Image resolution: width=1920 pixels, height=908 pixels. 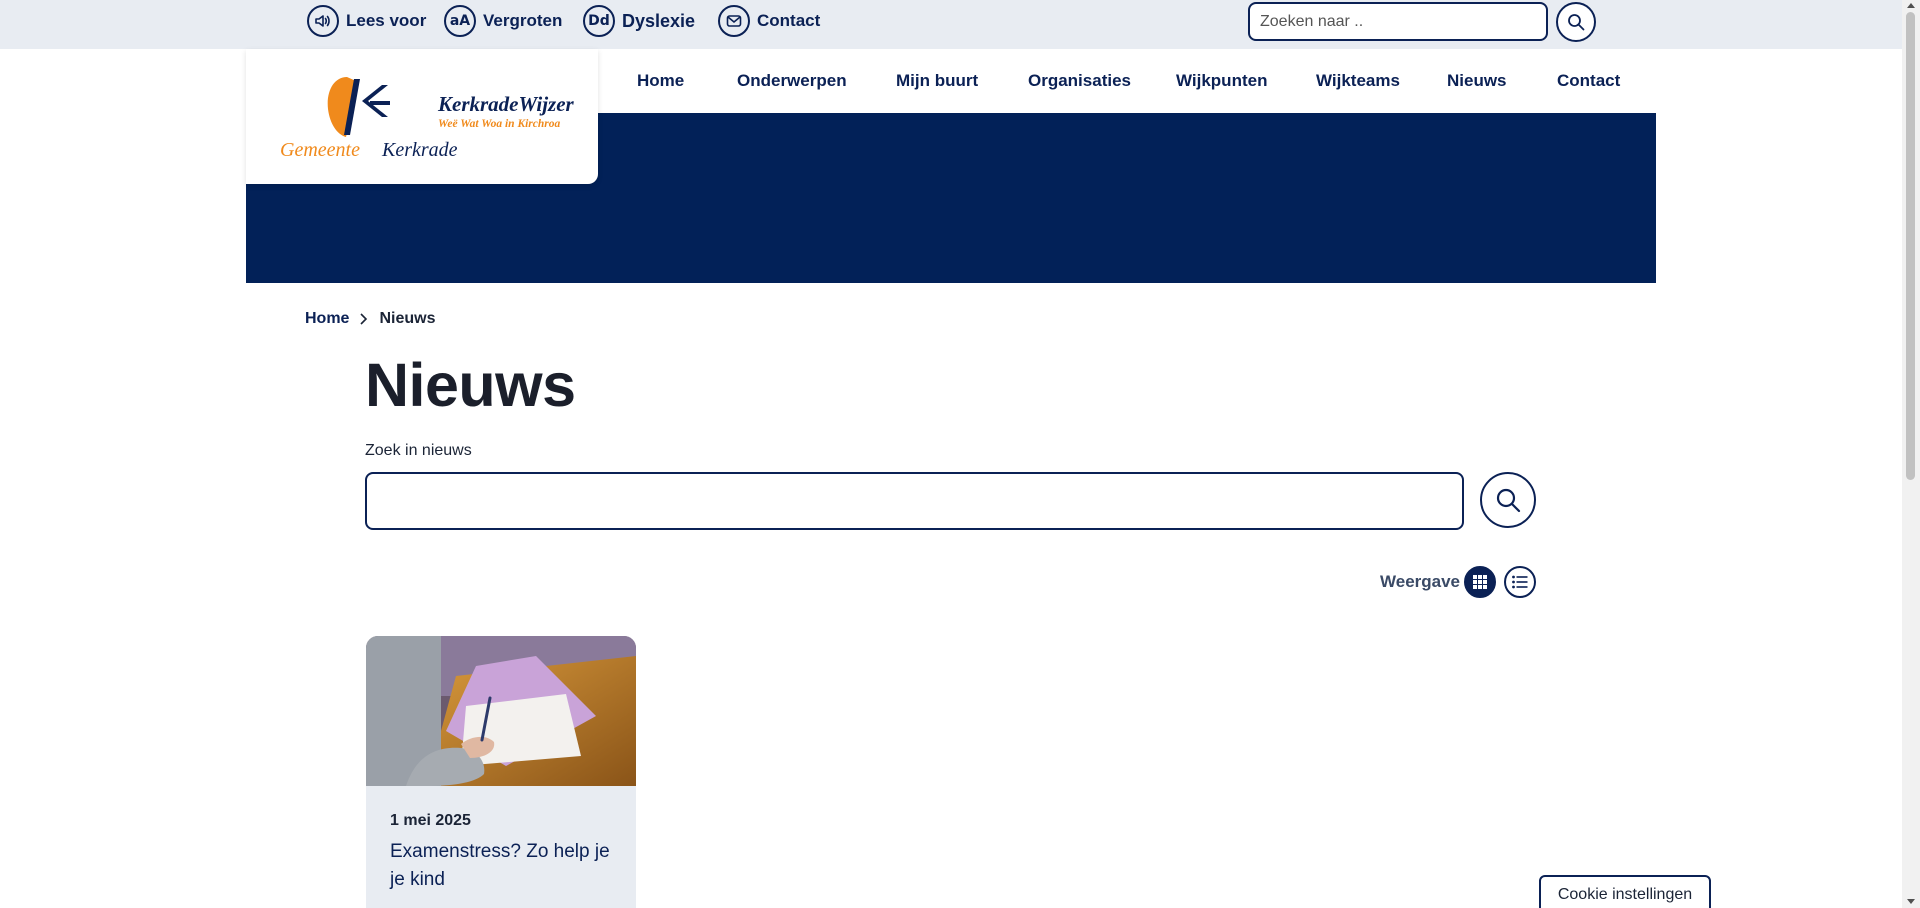 I want to click on scroll-down-icon, so click(x=1911, y=901).